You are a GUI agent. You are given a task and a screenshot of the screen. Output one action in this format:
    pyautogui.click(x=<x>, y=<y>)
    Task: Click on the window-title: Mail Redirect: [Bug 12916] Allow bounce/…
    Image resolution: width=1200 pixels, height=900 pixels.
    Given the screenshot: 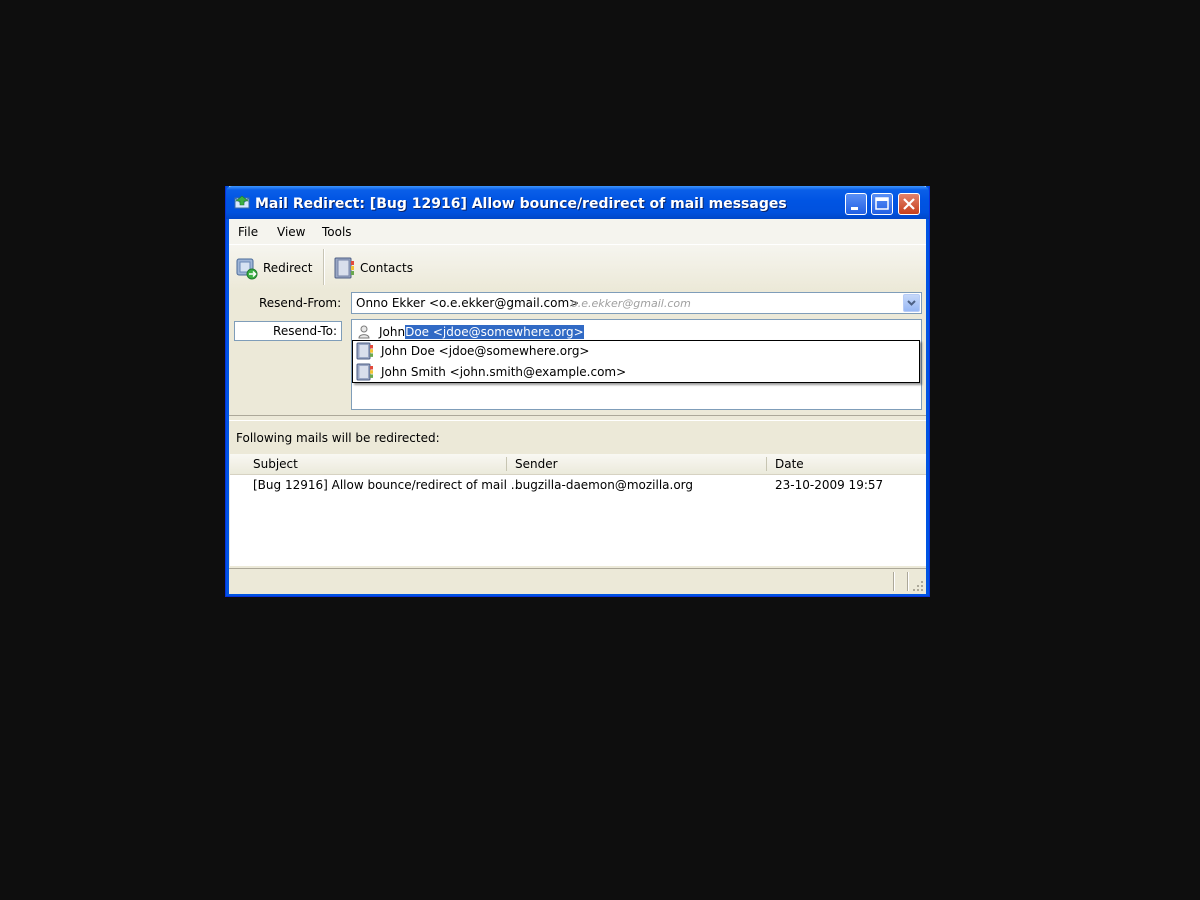 What is the action you would take?
    pyautogui.click(x=521, y=204)
    